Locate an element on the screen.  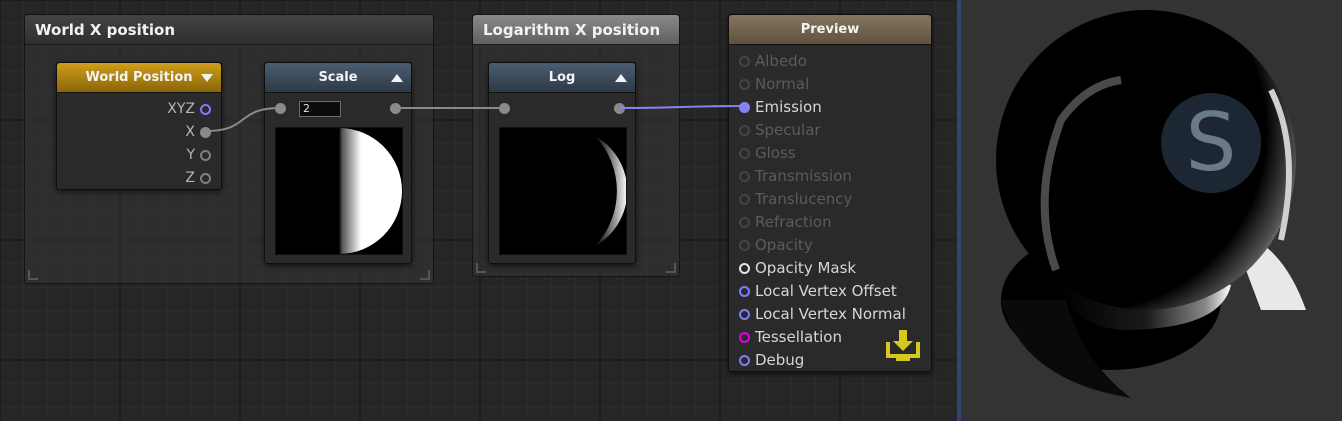
slot-label: Specular is located at coordinates (788, 130).